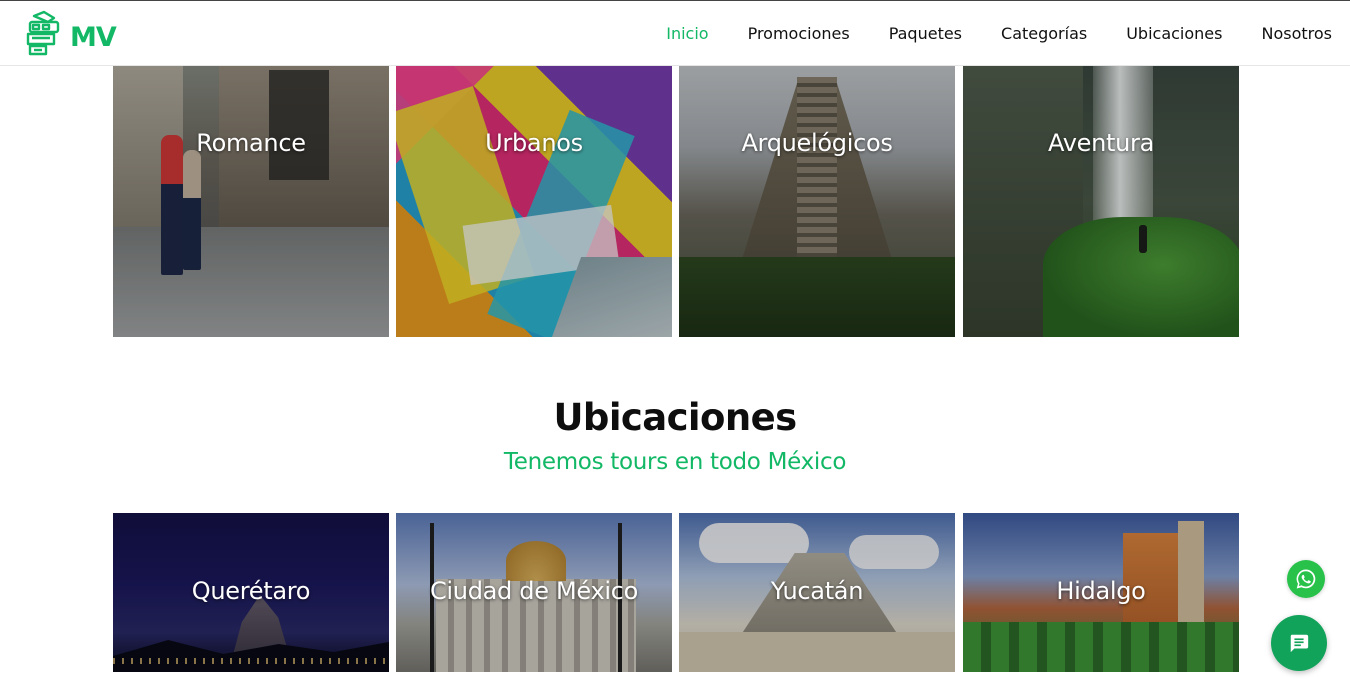 The image size is (1350, 695). What do you see at coordinates (1296, 33) in the screenshot?
I see `nav-nosotros: Nosotros` at bounding box center [1296, 33].